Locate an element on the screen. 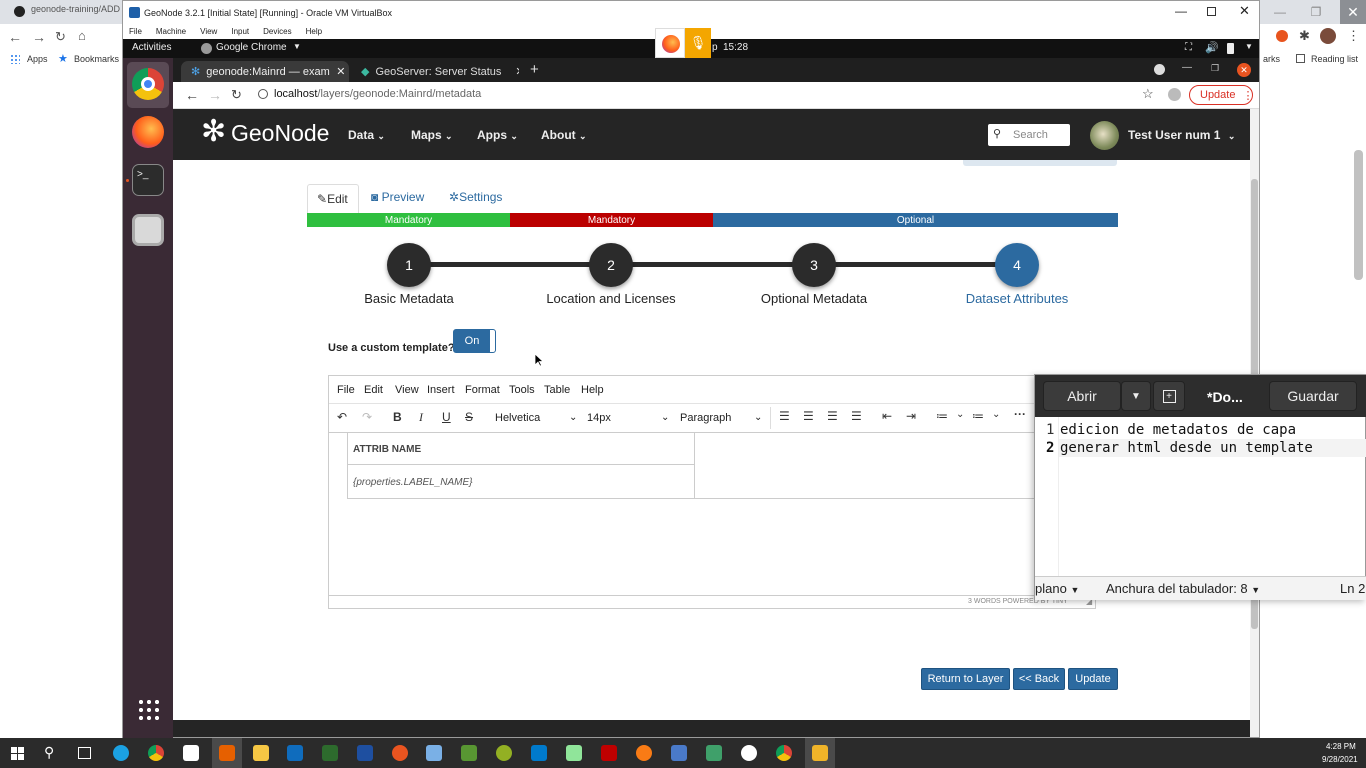 This screenshot has width=1366, height=768. step-4-circle: 4 is located at coordinates (1017, 265).